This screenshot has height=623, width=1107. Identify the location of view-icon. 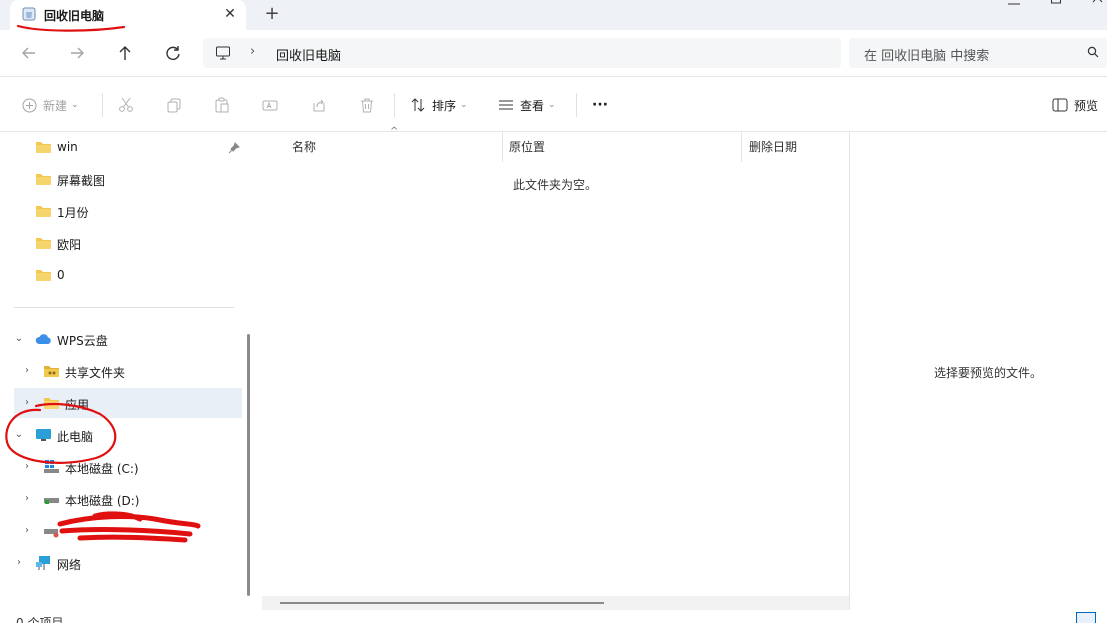
(506, 105).